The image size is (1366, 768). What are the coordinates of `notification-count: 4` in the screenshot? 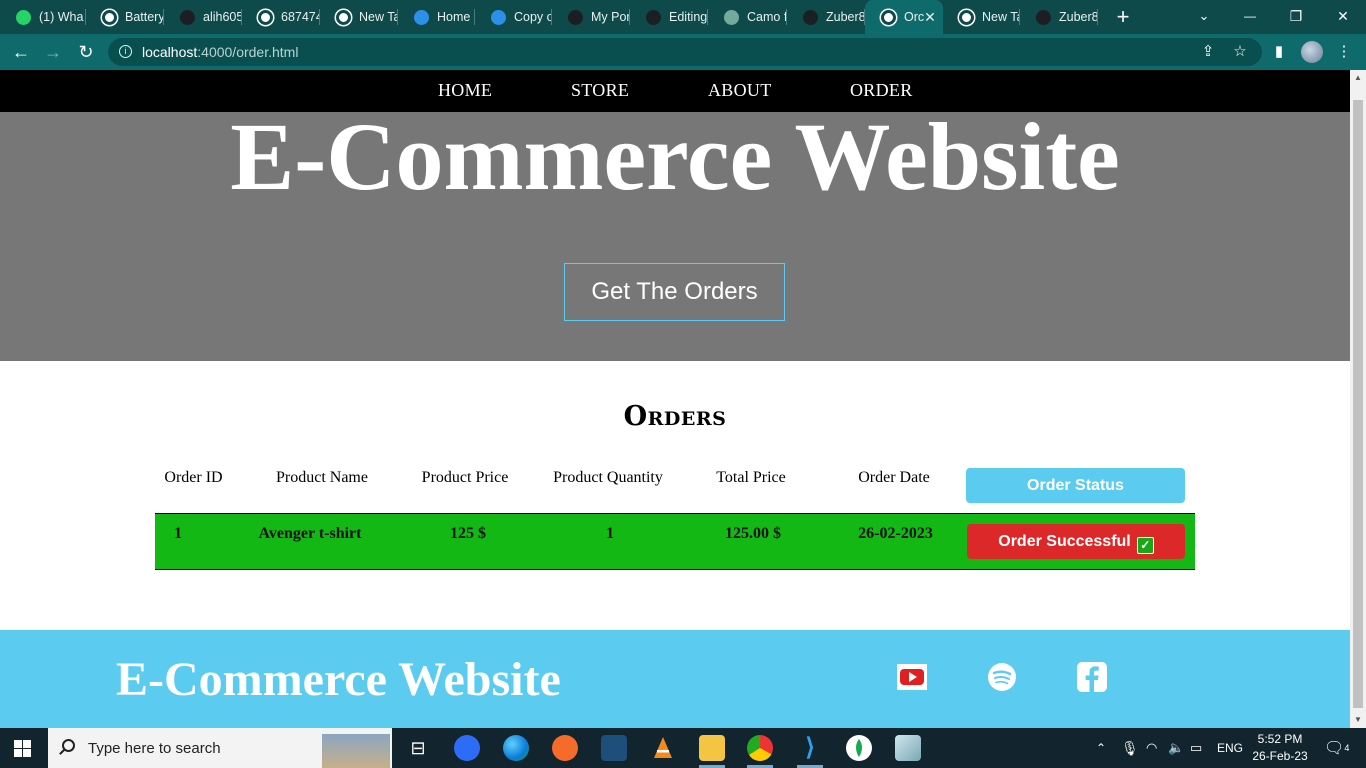 It's located at (1347, 748).